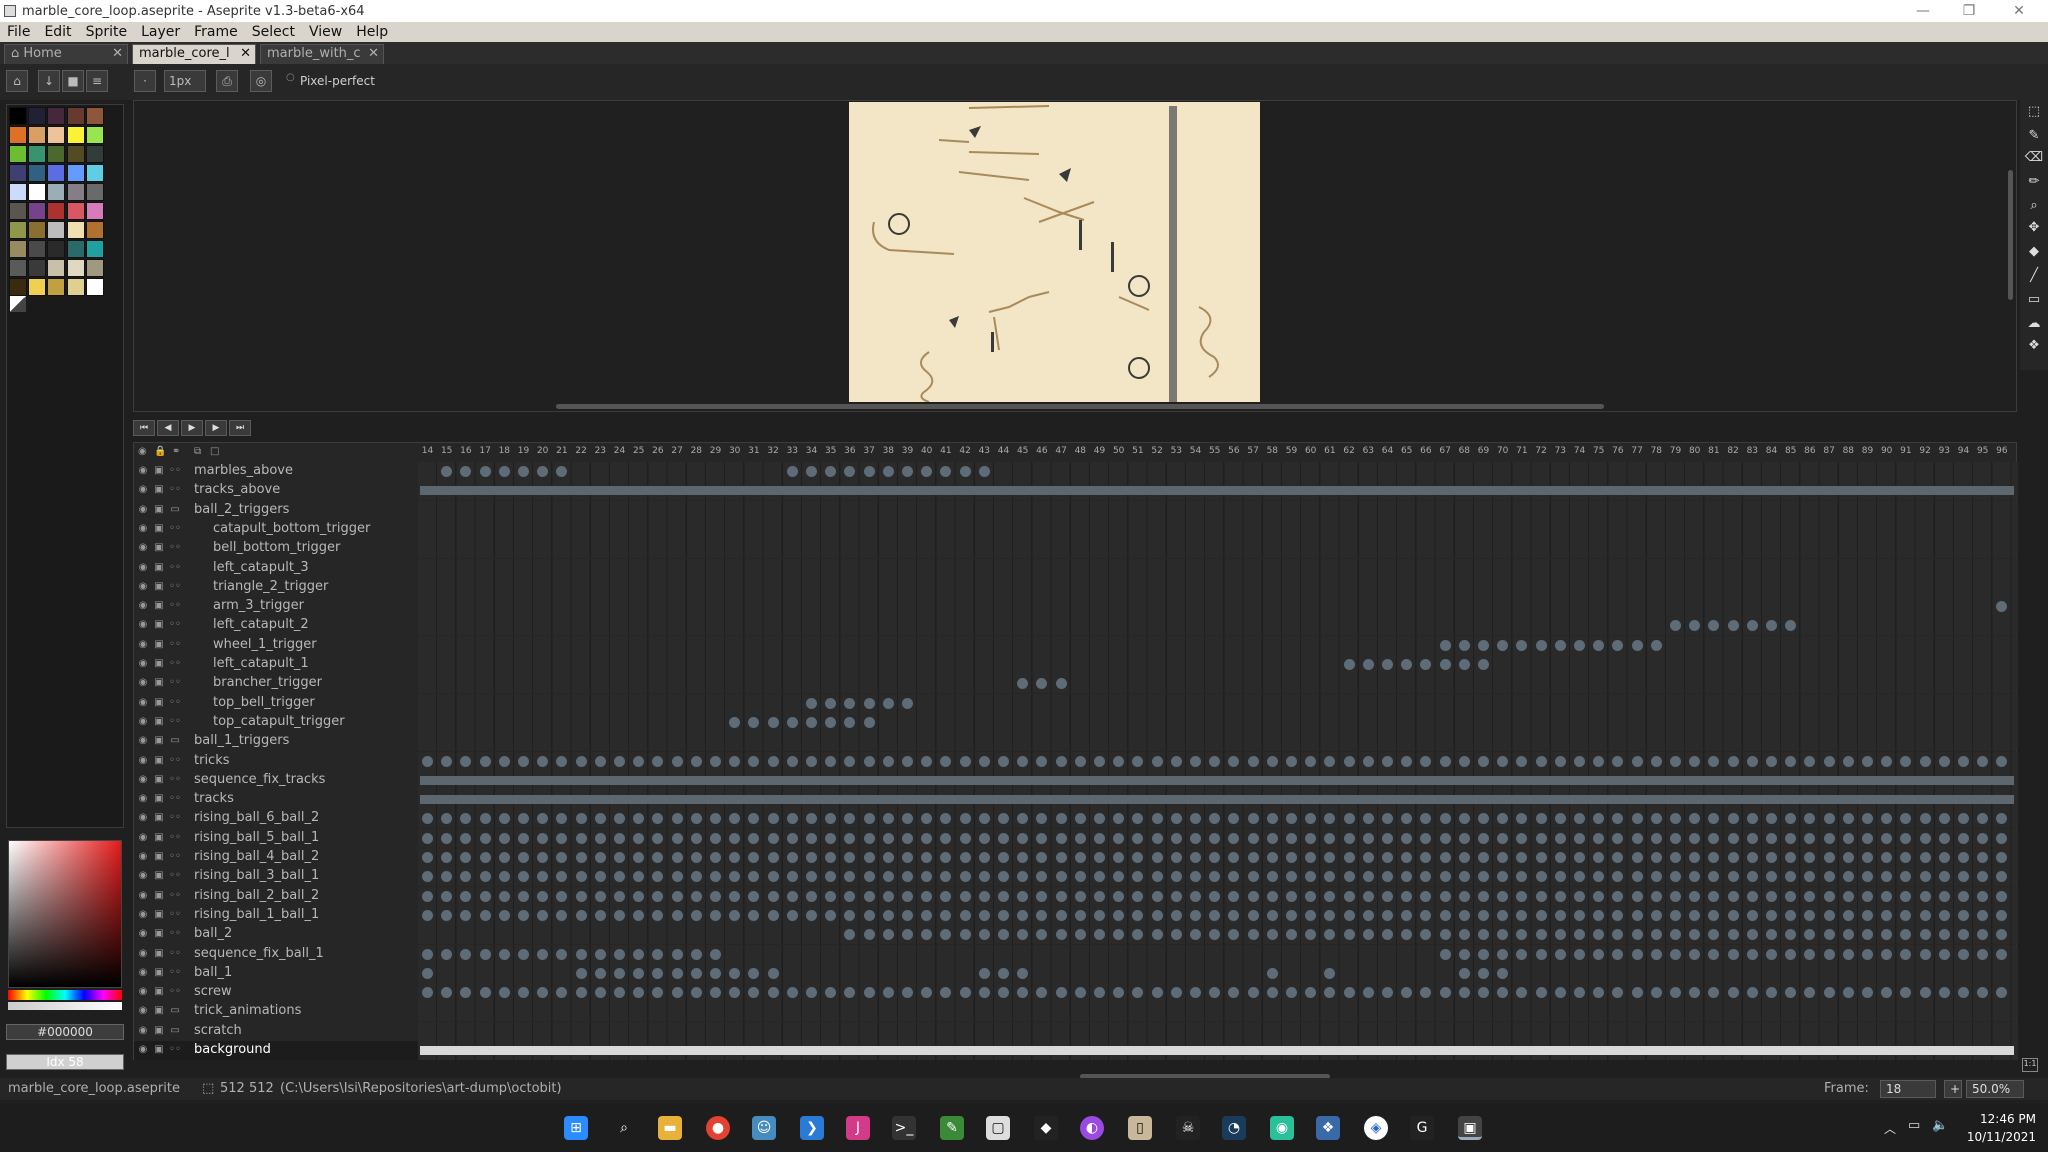 Image resolution: width=2048 pixels, height=1152 pixels. Describe the element at coordinates (1995, 1089) in the screenshot. I see `zoom-field: 50.0%` at that location.